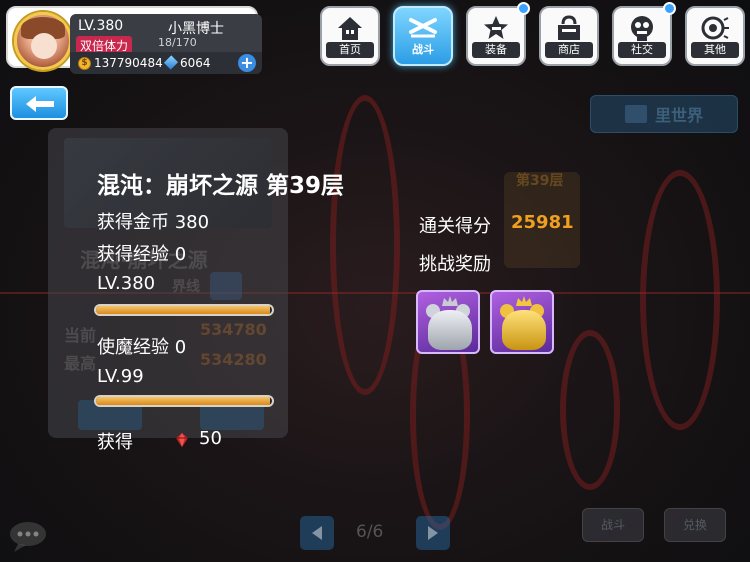  Describe the element at coordinates (613, 525) in the screenshot. I see `faded-bottom-button-1: 战斗` at that location.